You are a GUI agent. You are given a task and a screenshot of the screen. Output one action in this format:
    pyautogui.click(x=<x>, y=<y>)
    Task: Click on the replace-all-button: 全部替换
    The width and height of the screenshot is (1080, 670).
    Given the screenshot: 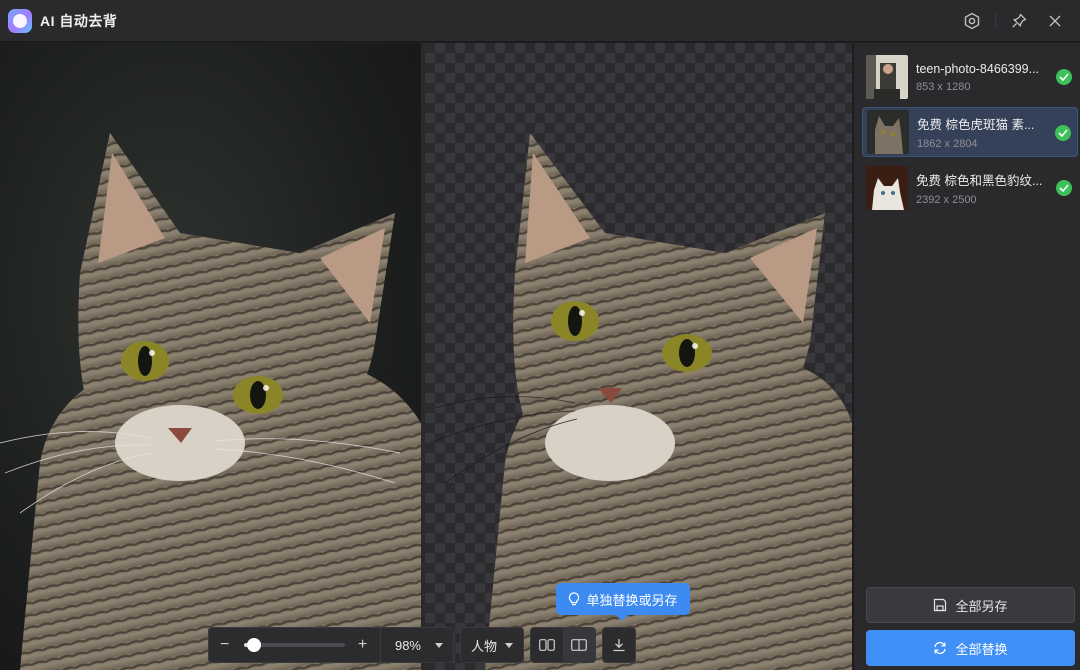 What is the action you would take?
    pyautogui.click(x=970, y=648)
    